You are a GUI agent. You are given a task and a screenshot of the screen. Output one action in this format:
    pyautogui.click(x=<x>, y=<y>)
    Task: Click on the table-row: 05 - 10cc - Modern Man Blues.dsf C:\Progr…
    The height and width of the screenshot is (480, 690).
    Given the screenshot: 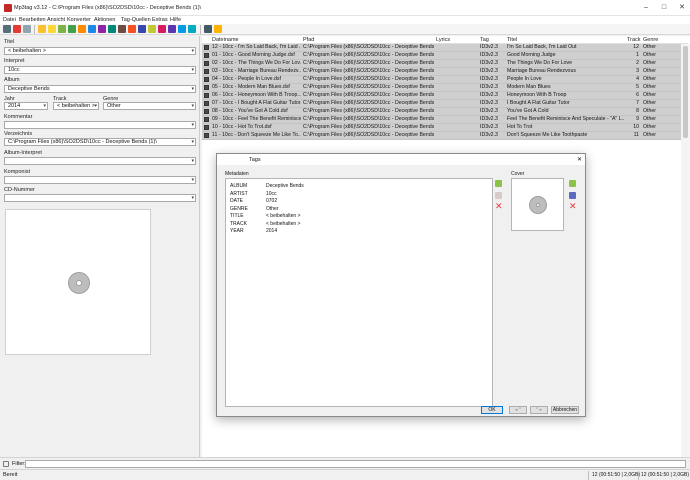 What is the action you would take?
    pyautogui.click(x=445, y=88)
    